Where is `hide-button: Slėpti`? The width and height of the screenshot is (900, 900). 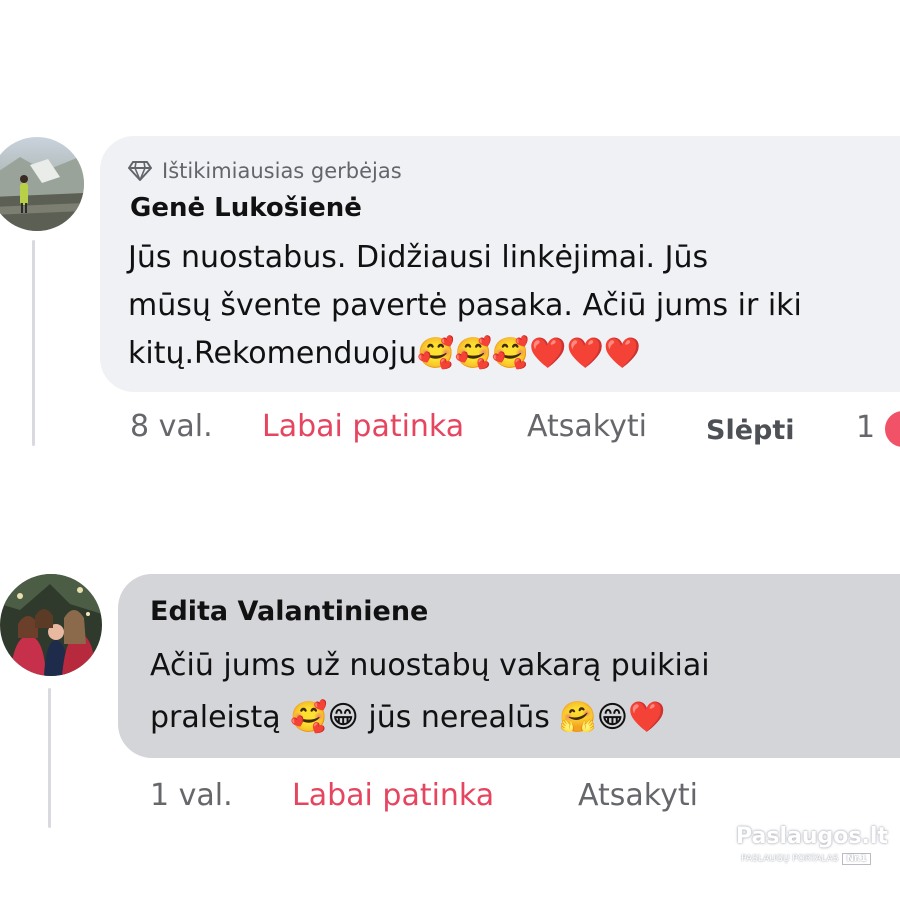 hide-button: Slėpti is located at coordinates (750, 431).